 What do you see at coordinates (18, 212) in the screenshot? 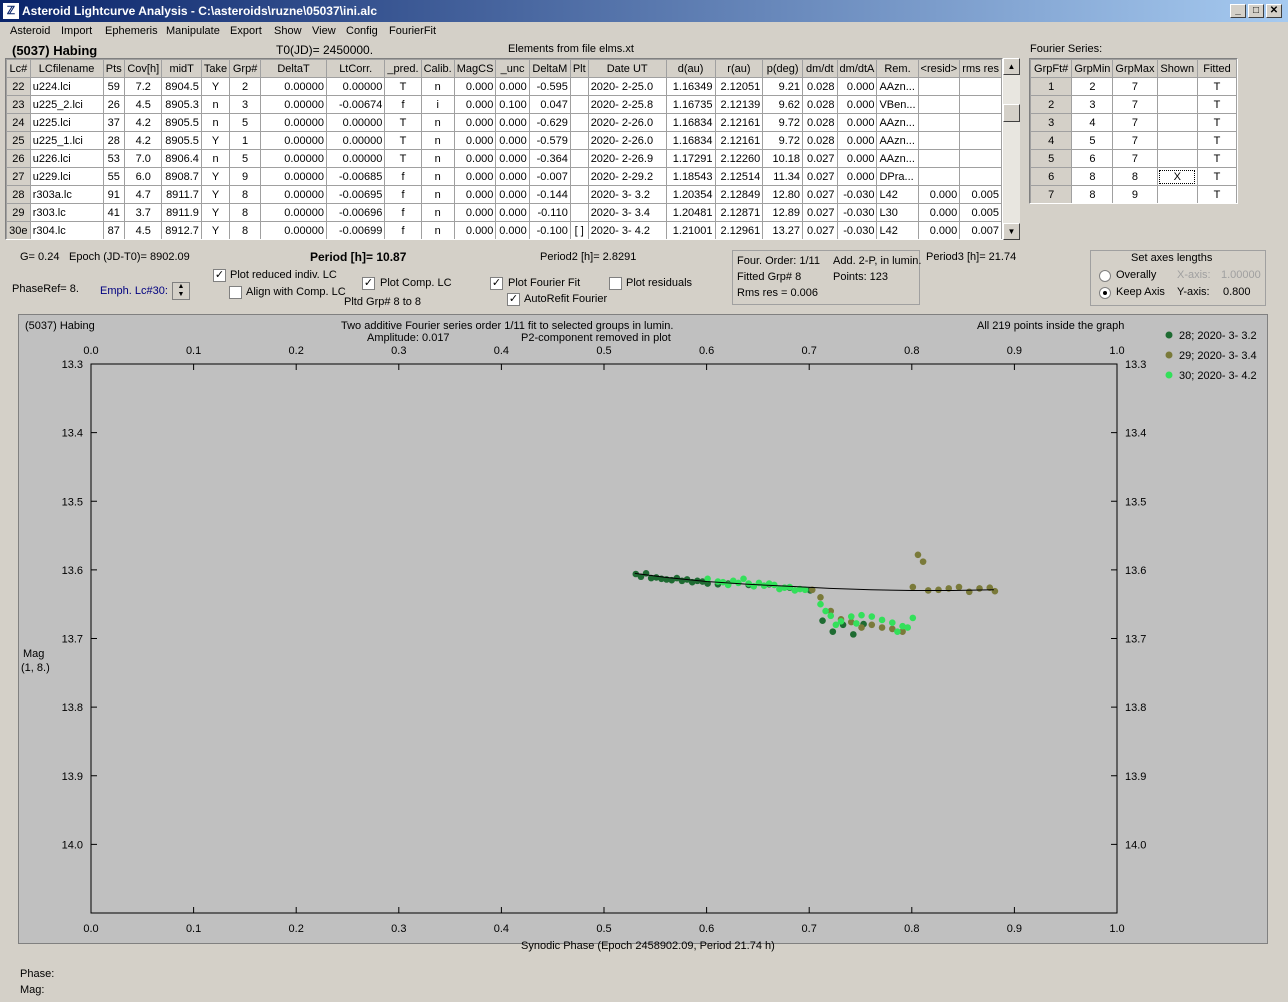
I see `row-header: 29` at bounding box center [18, 212].